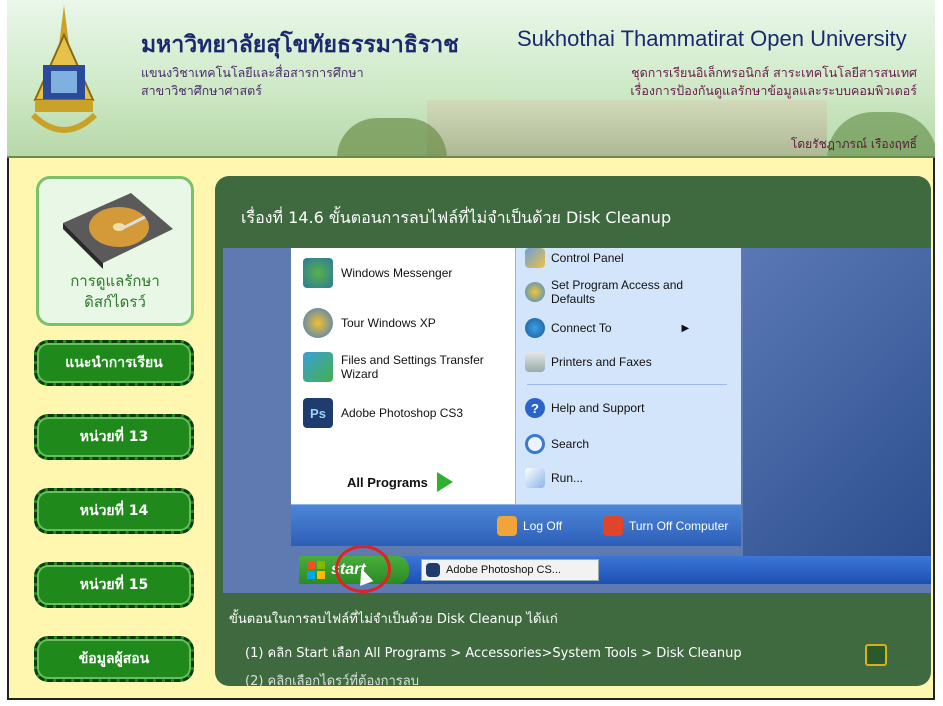  Describe the element at coordinates (712, 38) in the screenshot. I see `university-title-en: Sukhothai Thammatirat Open University` at that location.